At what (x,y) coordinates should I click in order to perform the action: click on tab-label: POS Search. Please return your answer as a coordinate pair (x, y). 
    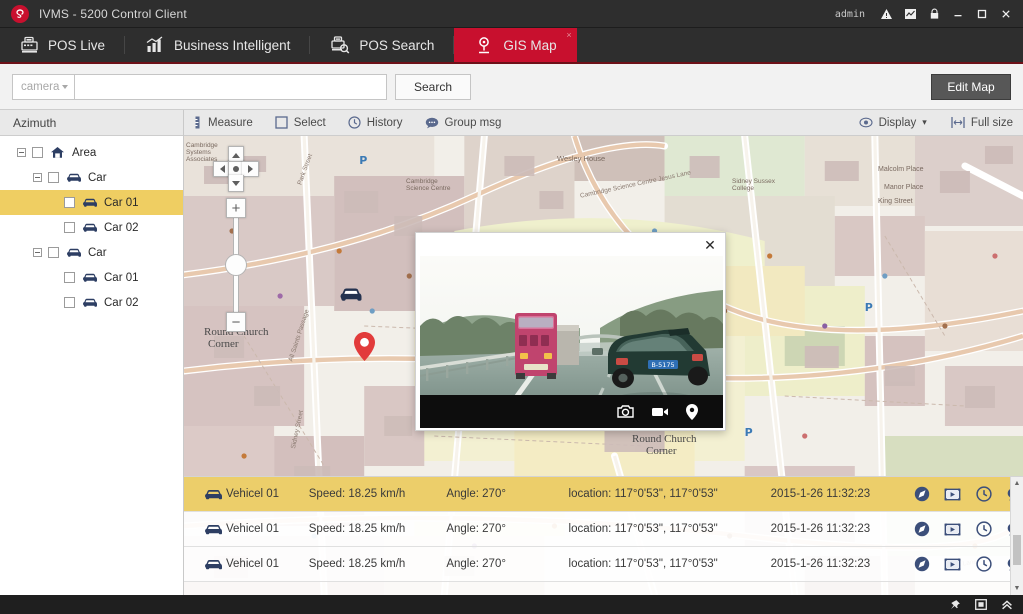
    Looking at the image, I should click on (397, 45).